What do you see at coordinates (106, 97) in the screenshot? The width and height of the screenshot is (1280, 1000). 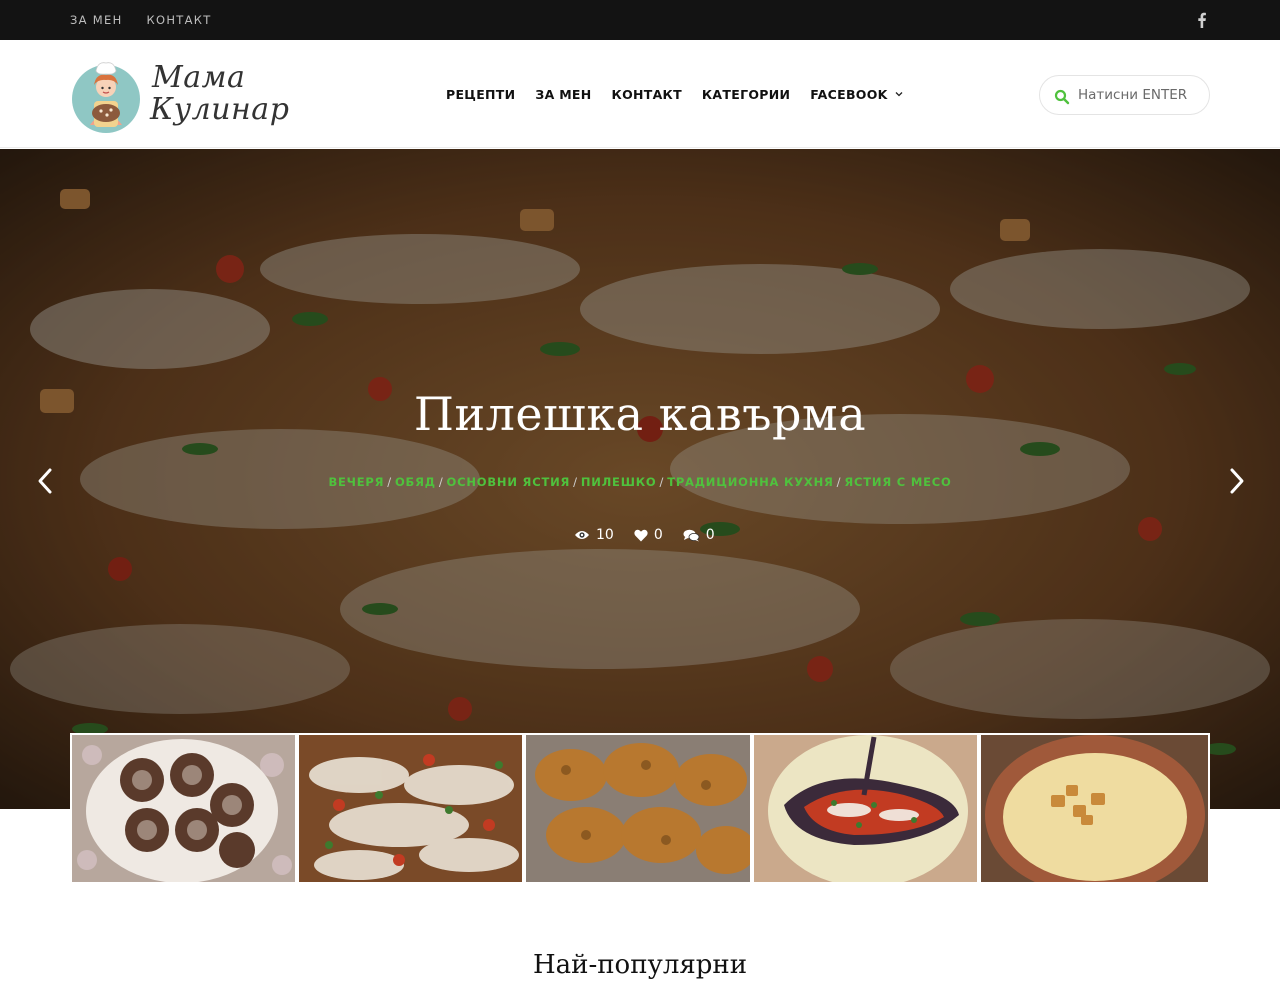 I see `chef-emblem-icon` at bounding box center [106, 97].